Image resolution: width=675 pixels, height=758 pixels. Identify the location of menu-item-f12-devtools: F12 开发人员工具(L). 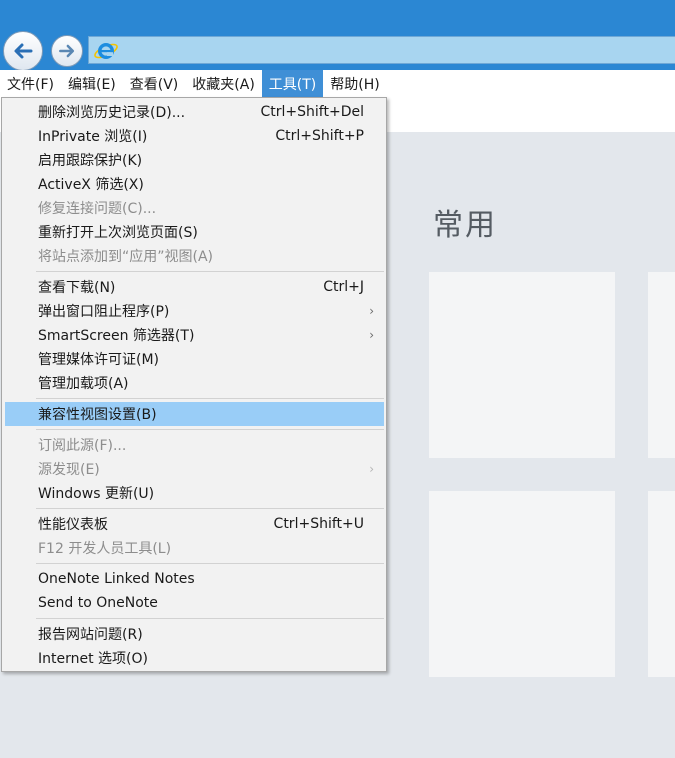
(105, 549).